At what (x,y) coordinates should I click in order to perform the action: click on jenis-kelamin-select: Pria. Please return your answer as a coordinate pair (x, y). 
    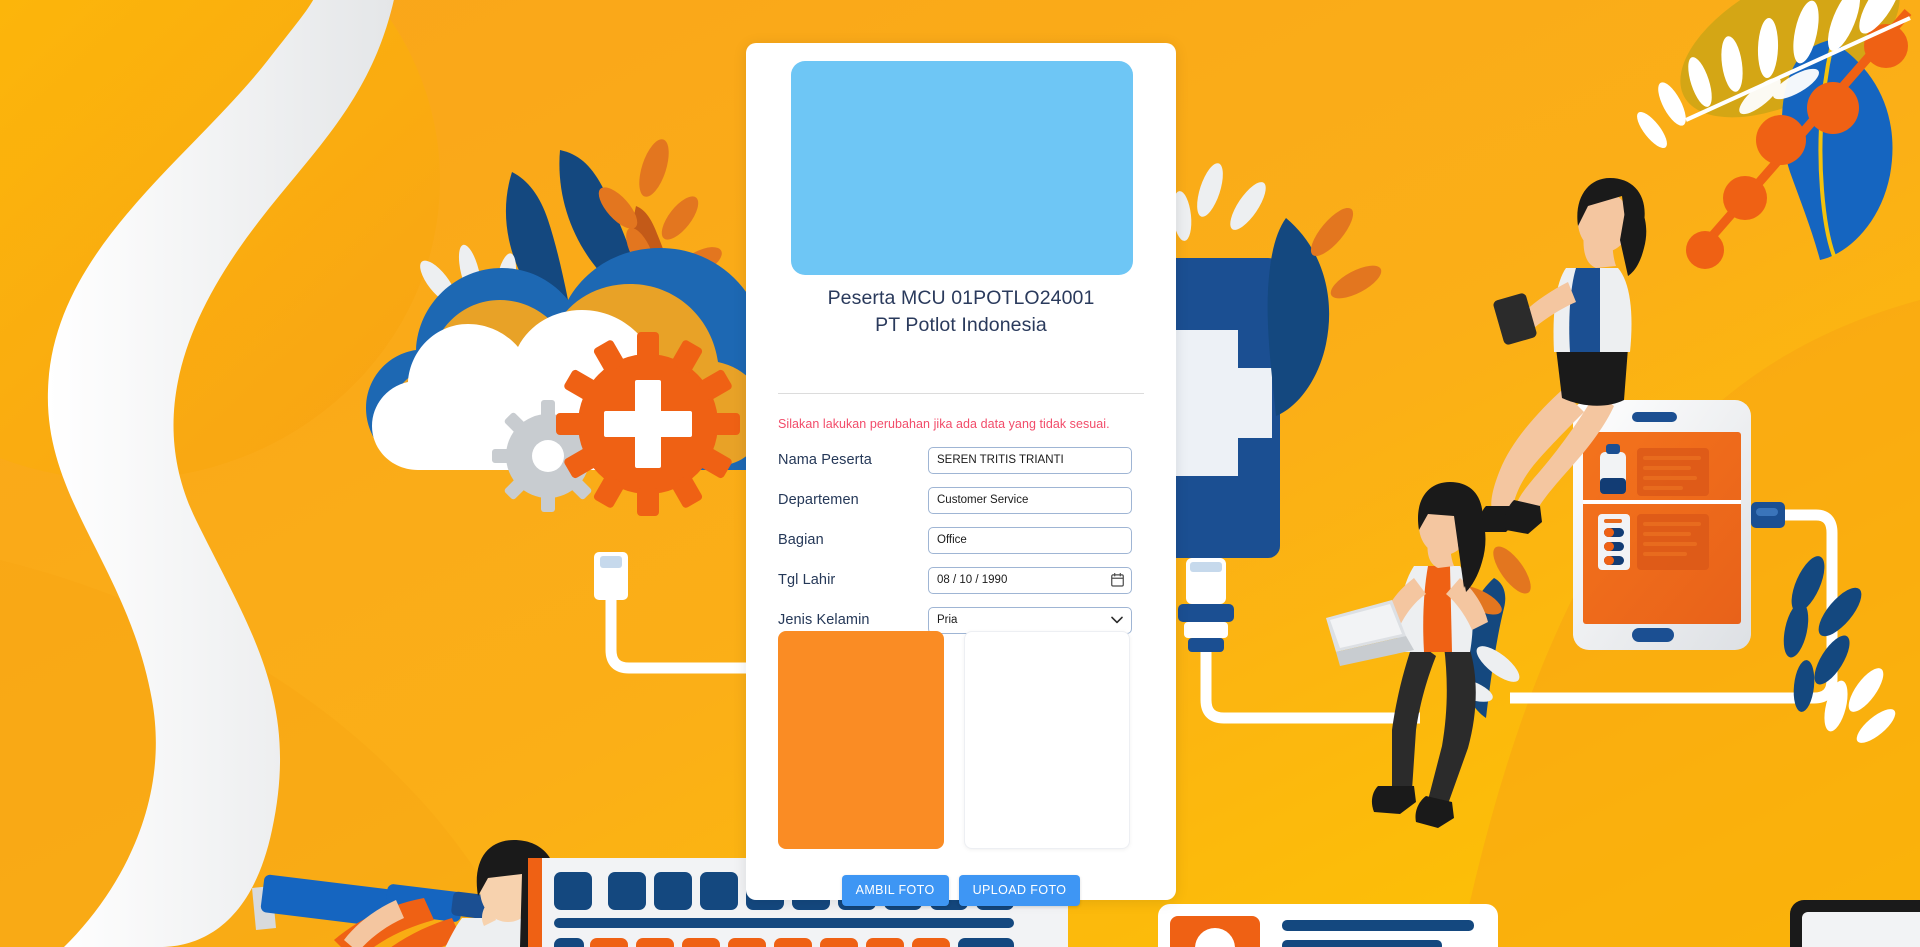
    Looking at the image, I should click on (1030, 620).